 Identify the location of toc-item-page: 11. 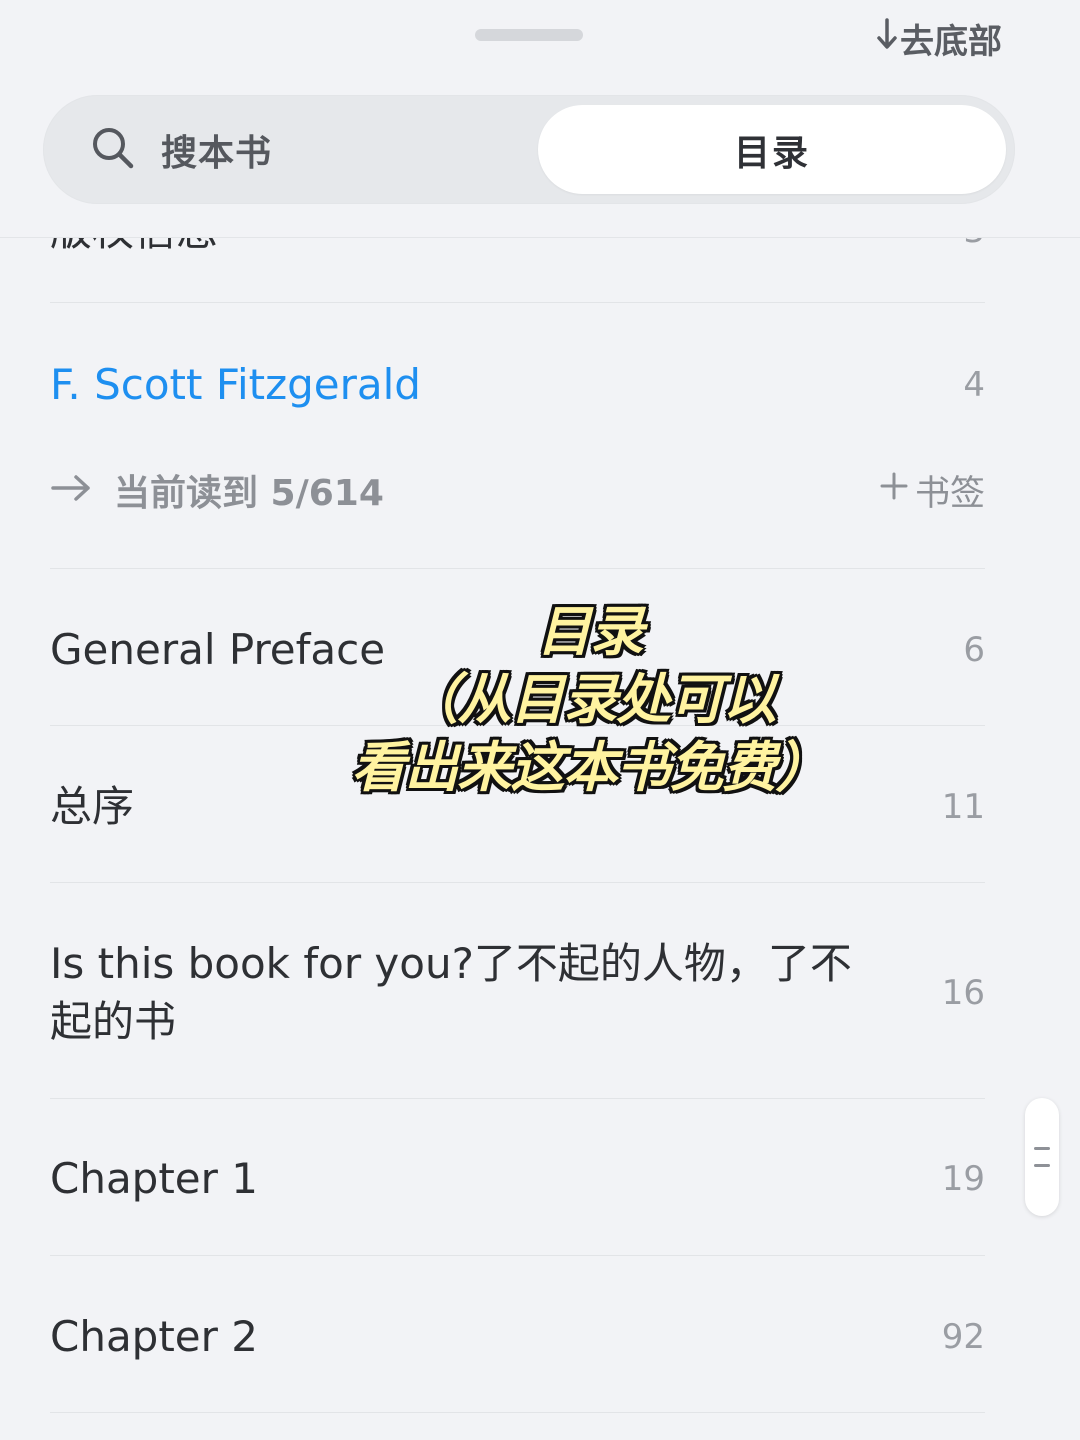
(963, 807).